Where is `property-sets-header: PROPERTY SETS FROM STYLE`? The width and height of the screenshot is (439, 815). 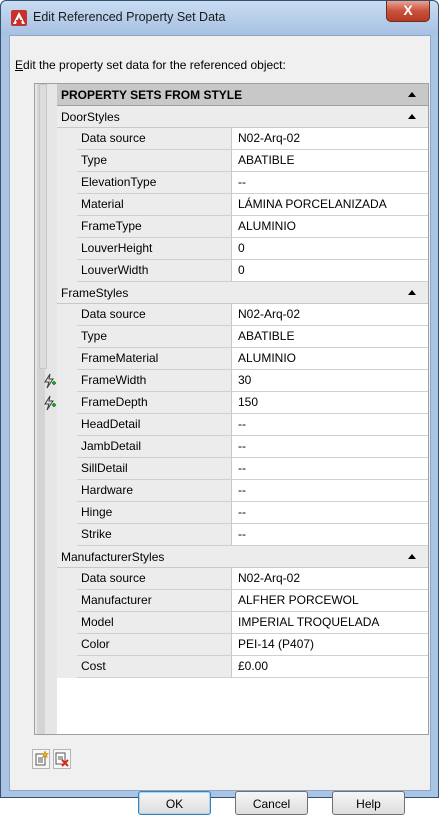 property-sets-header: PROPERTY SETS FROM STYLE is located at coordinates (242, 95).